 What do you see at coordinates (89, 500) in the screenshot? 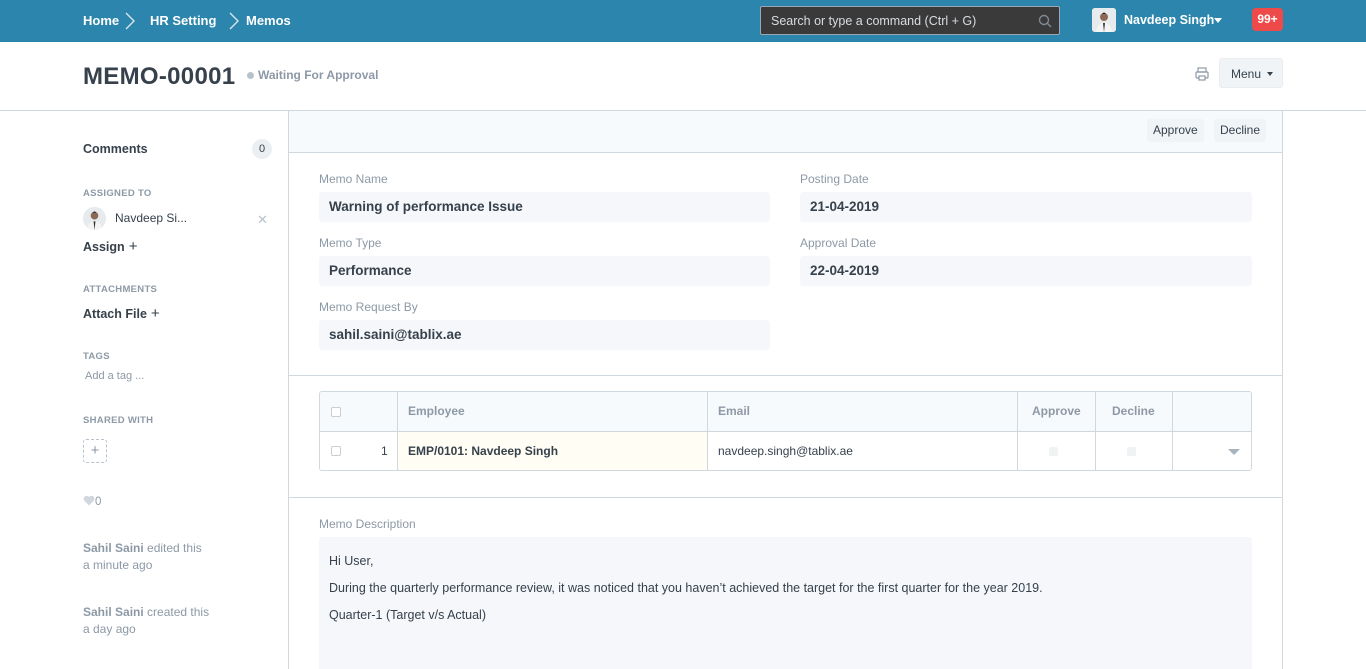
I see `heart-icon` at bounding box center [89, 500].